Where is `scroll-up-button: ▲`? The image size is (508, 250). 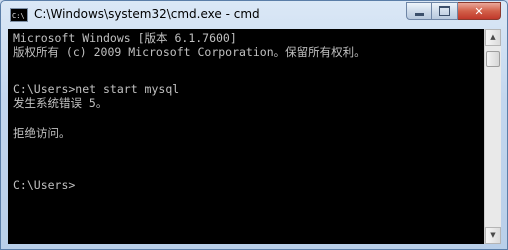 scroll-up-button: ▲ is located at coordinates (493, 37).